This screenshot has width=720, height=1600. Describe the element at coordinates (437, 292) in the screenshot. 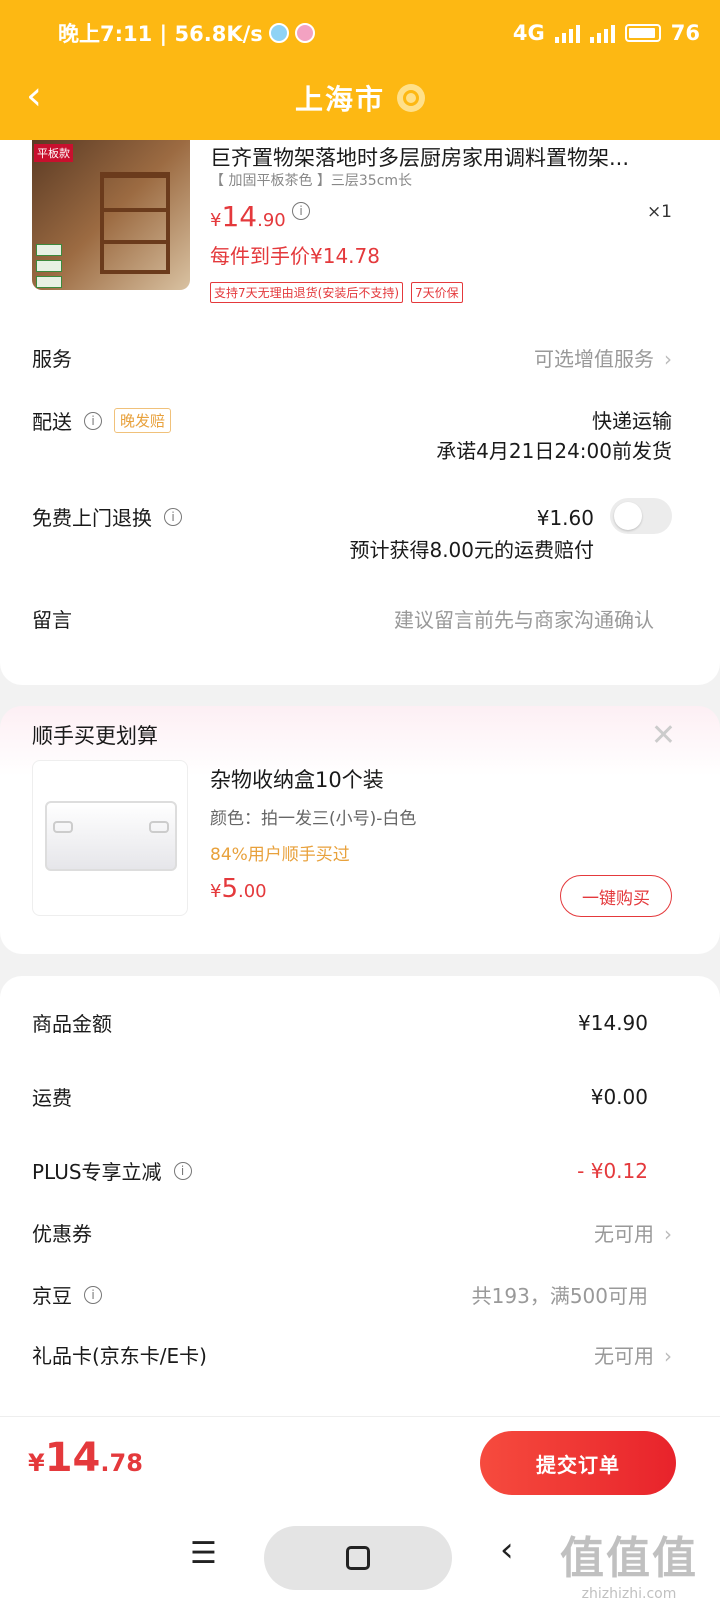

I see `price-protect-badge: 7天价保` at that location.